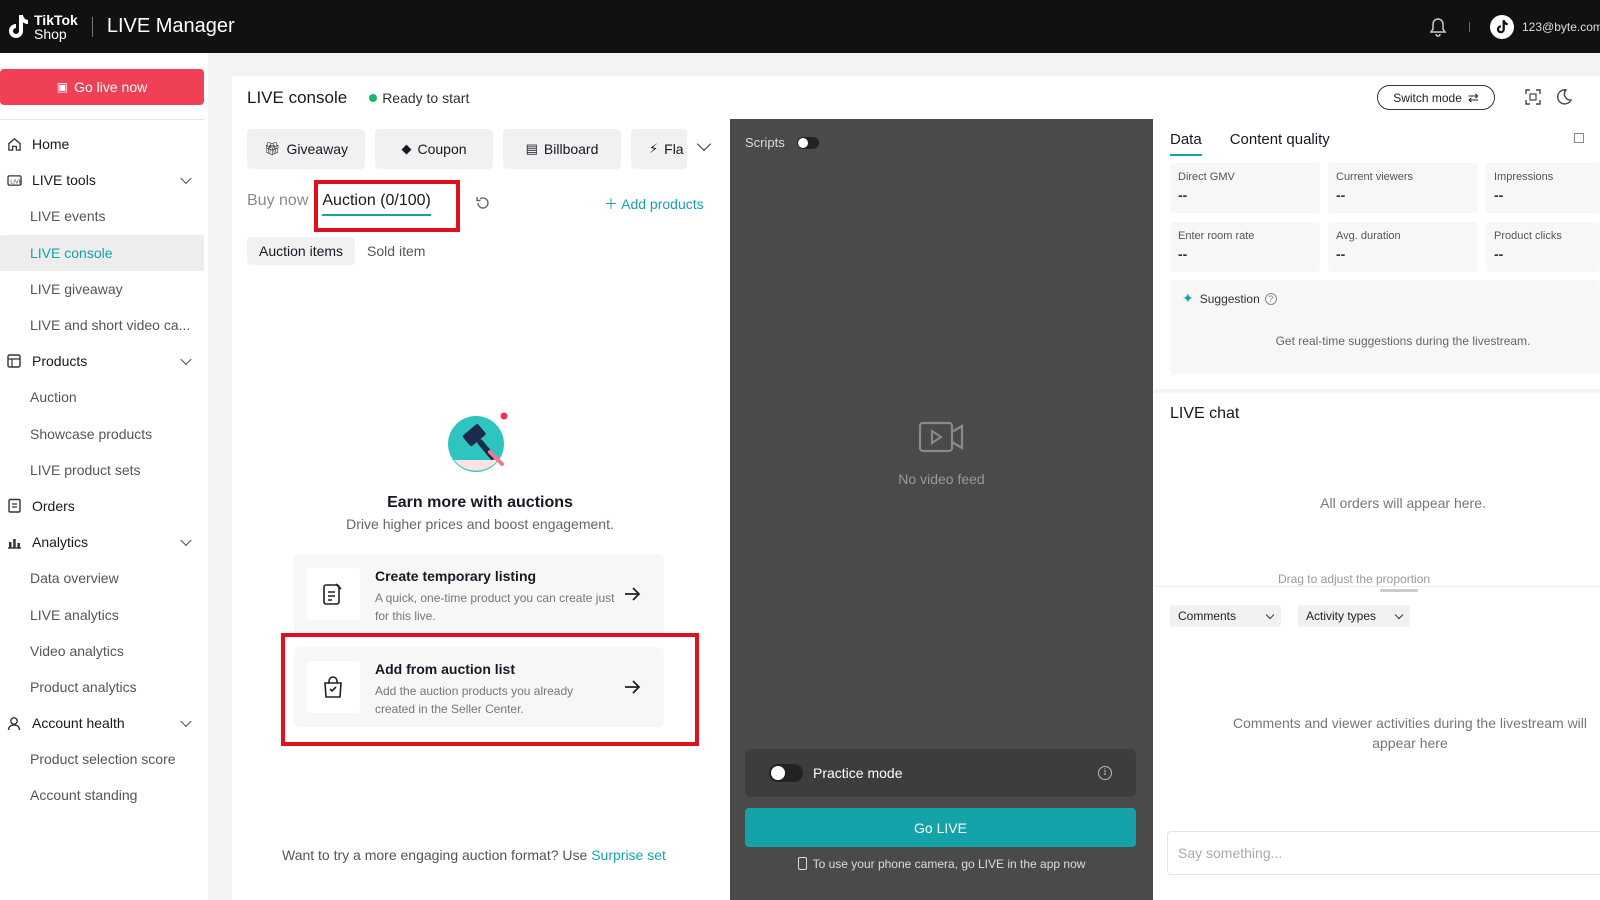  I want to click on info-icon: i, so click(1105, 773).